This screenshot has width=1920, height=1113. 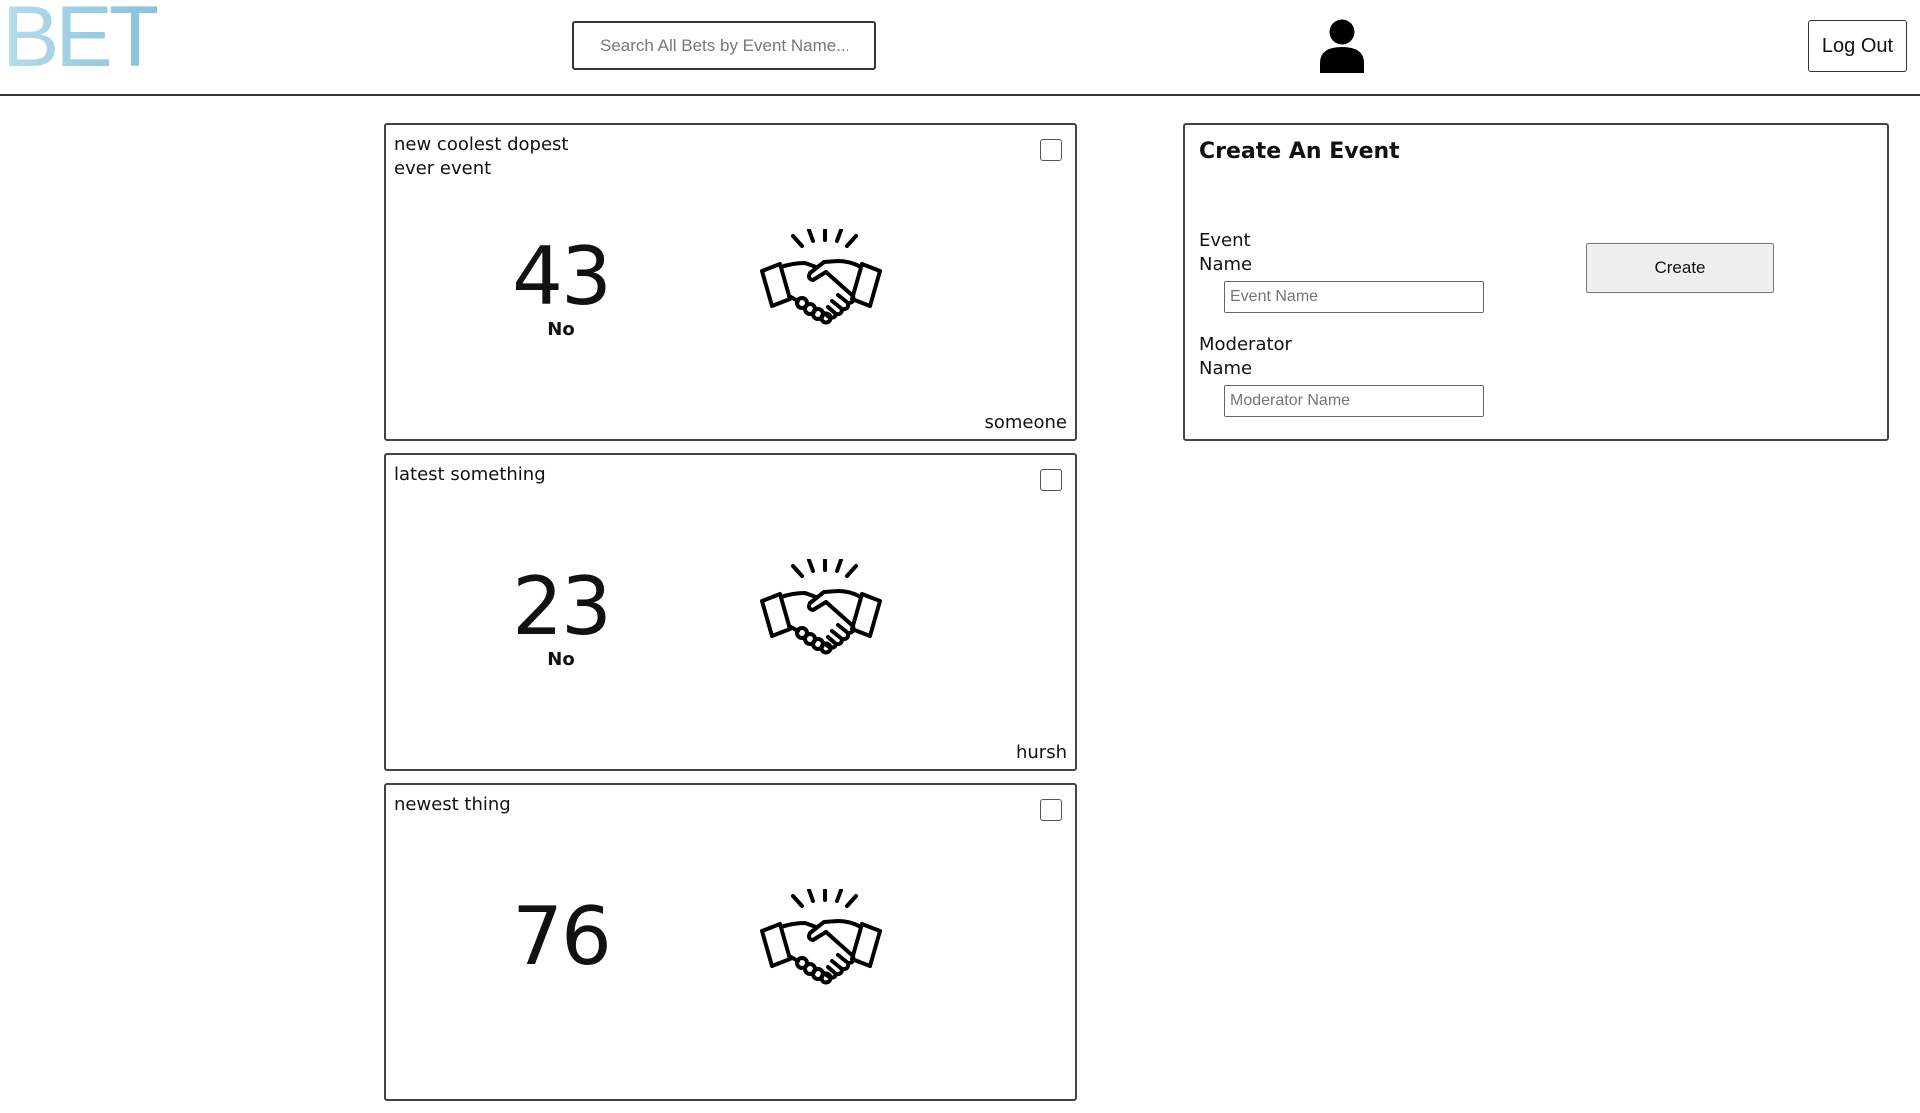 I want to click on logout-button: Log Out, so click(x=1857, y=46).